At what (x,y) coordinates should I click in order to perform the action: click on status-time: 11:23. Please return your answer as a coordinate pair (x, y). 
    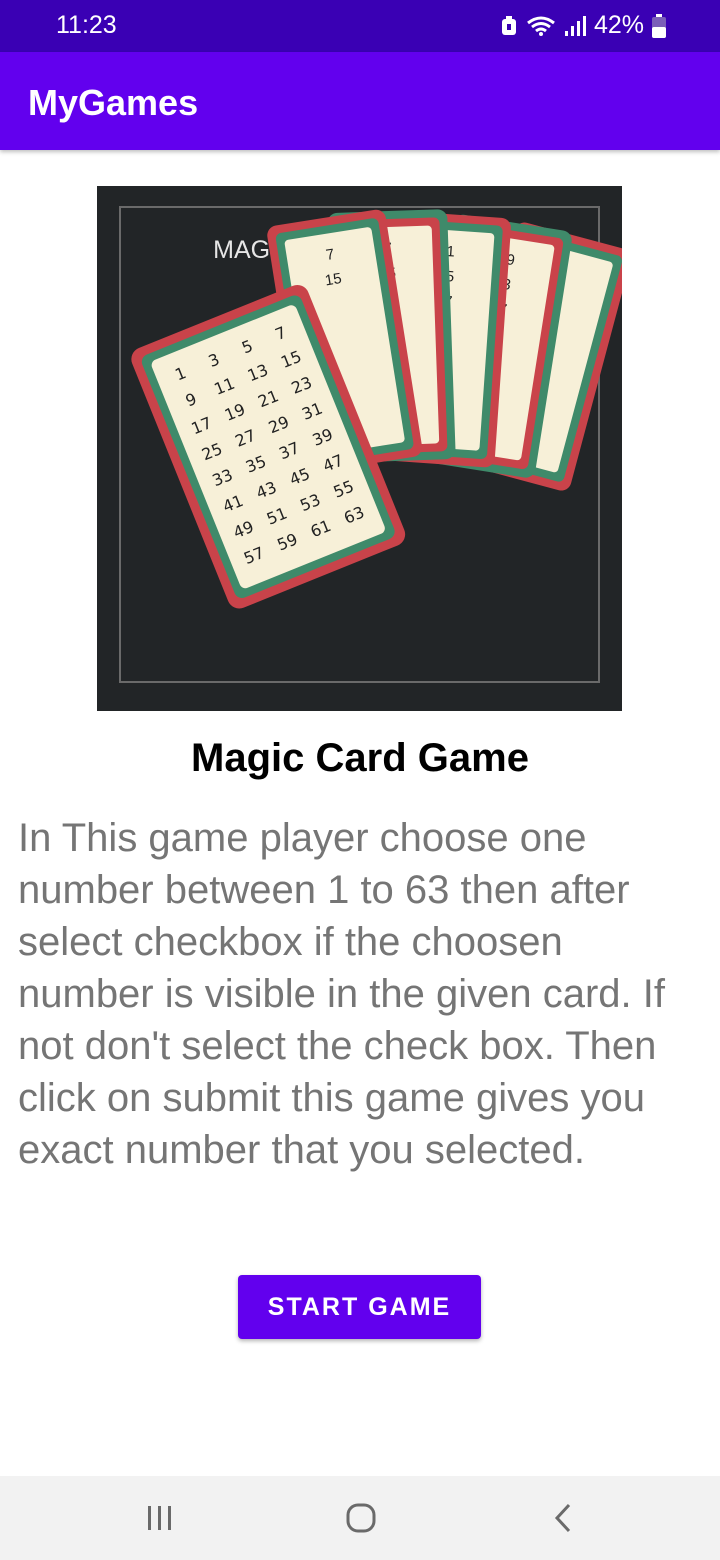
    Looking at the image, I should click on (86, 25).